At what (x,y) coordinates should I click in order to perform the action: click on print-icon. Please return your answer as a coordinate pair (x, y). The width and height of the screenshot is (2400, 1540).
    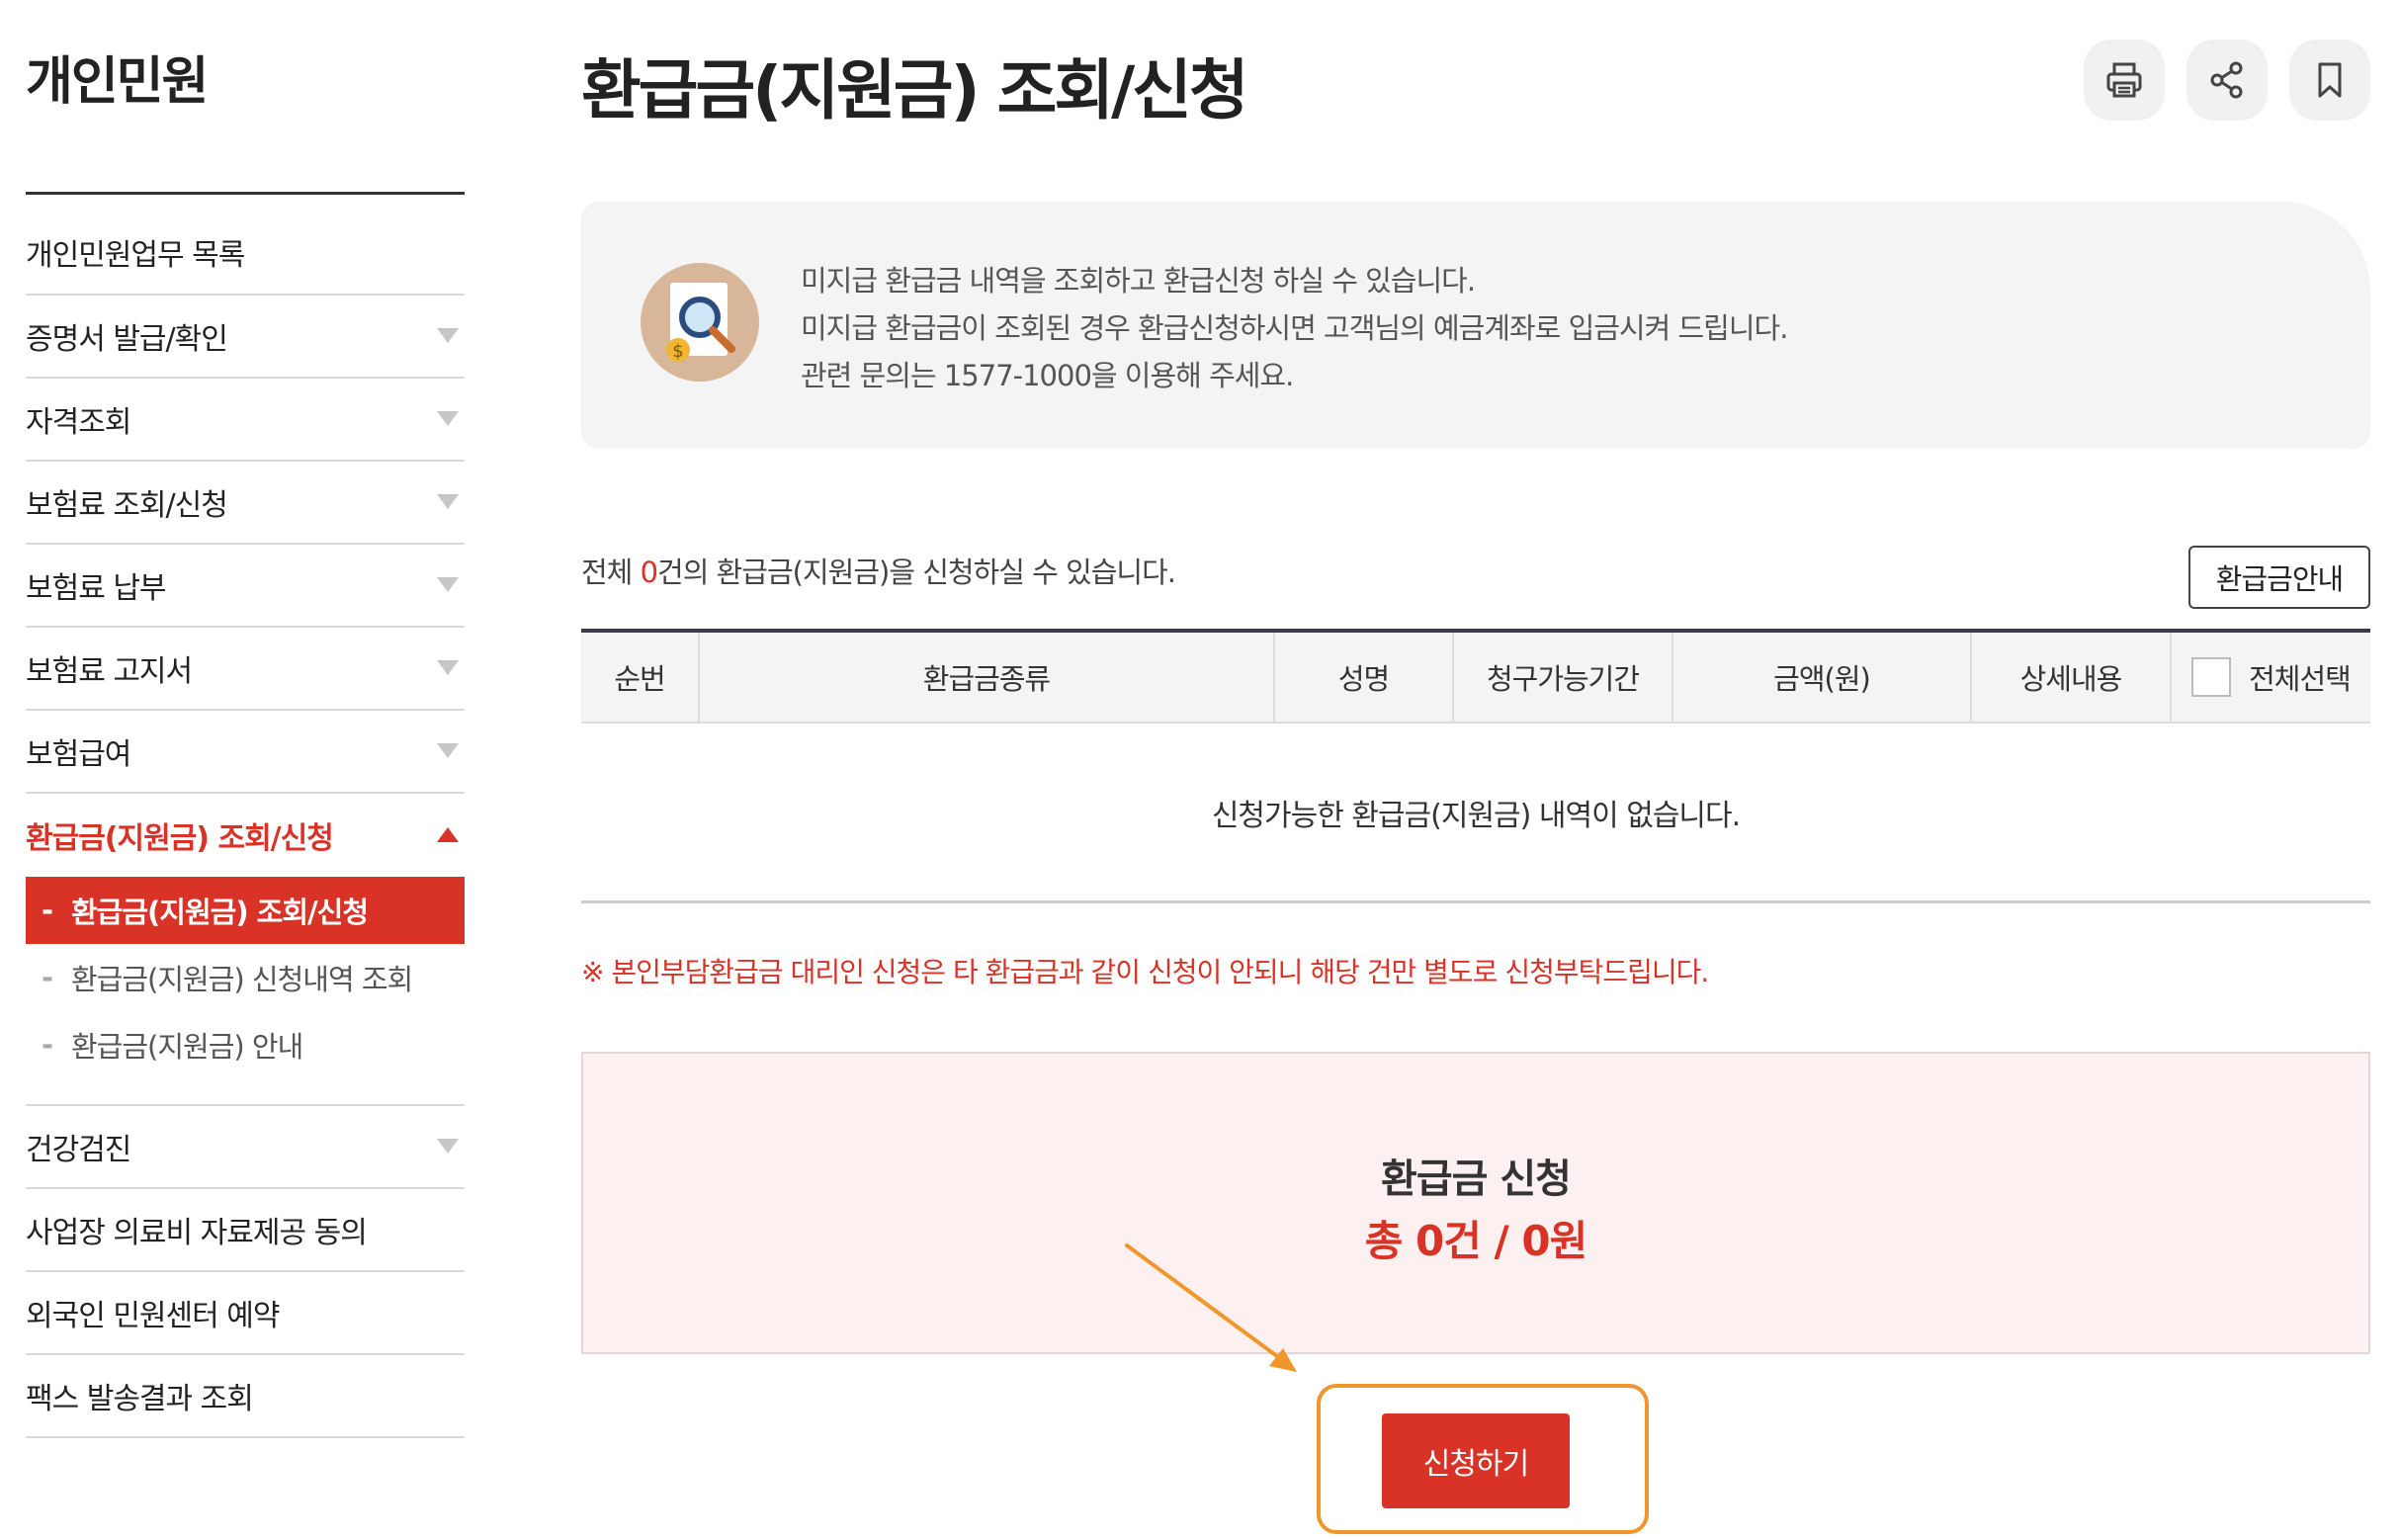
    Looking at the image, I should click on (2124, 80).